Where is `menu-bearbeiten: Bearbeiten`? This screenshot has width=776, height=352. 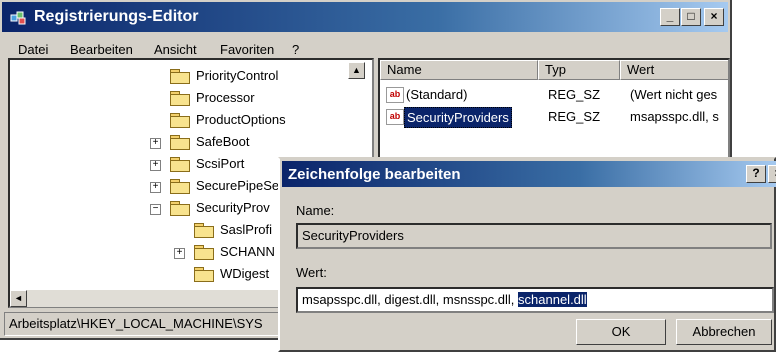
menu-bearbeiten: Bearbeiten is located at coordinates (101, 49).